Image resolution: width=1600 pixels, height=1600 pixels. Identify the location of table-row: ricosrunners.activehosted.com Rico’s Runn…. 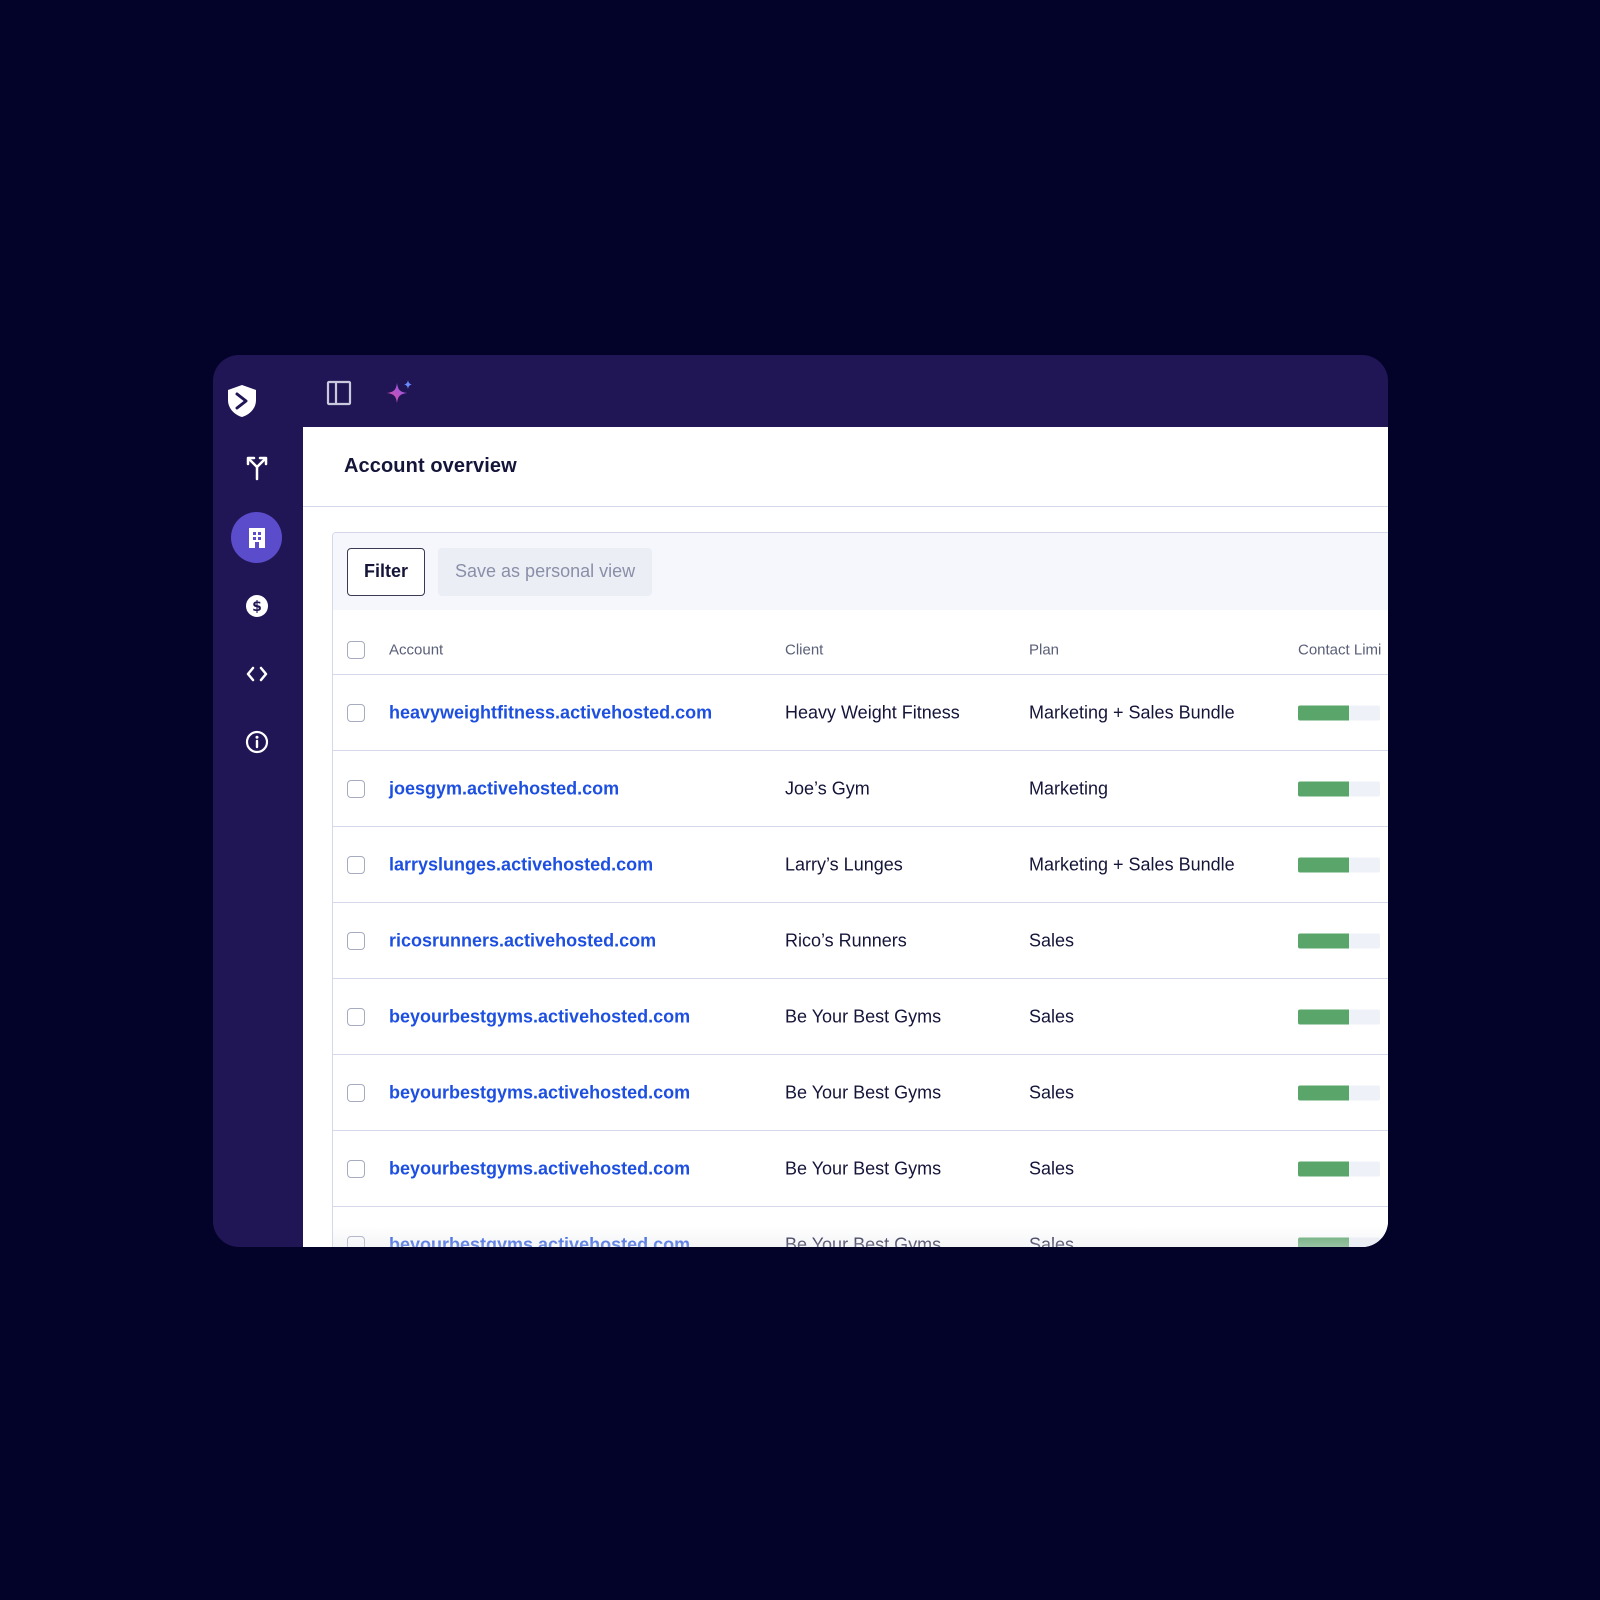
(860, 941).